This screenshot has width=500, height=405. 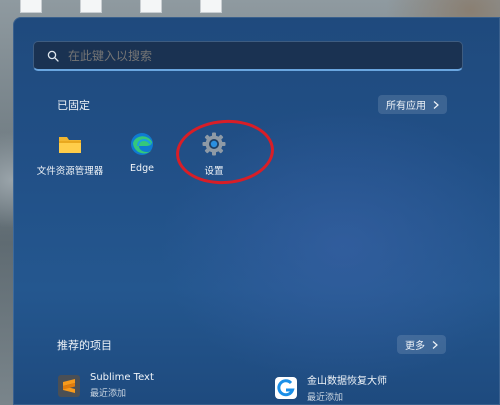 I want to click on search-input, so click(x=248, y=55).